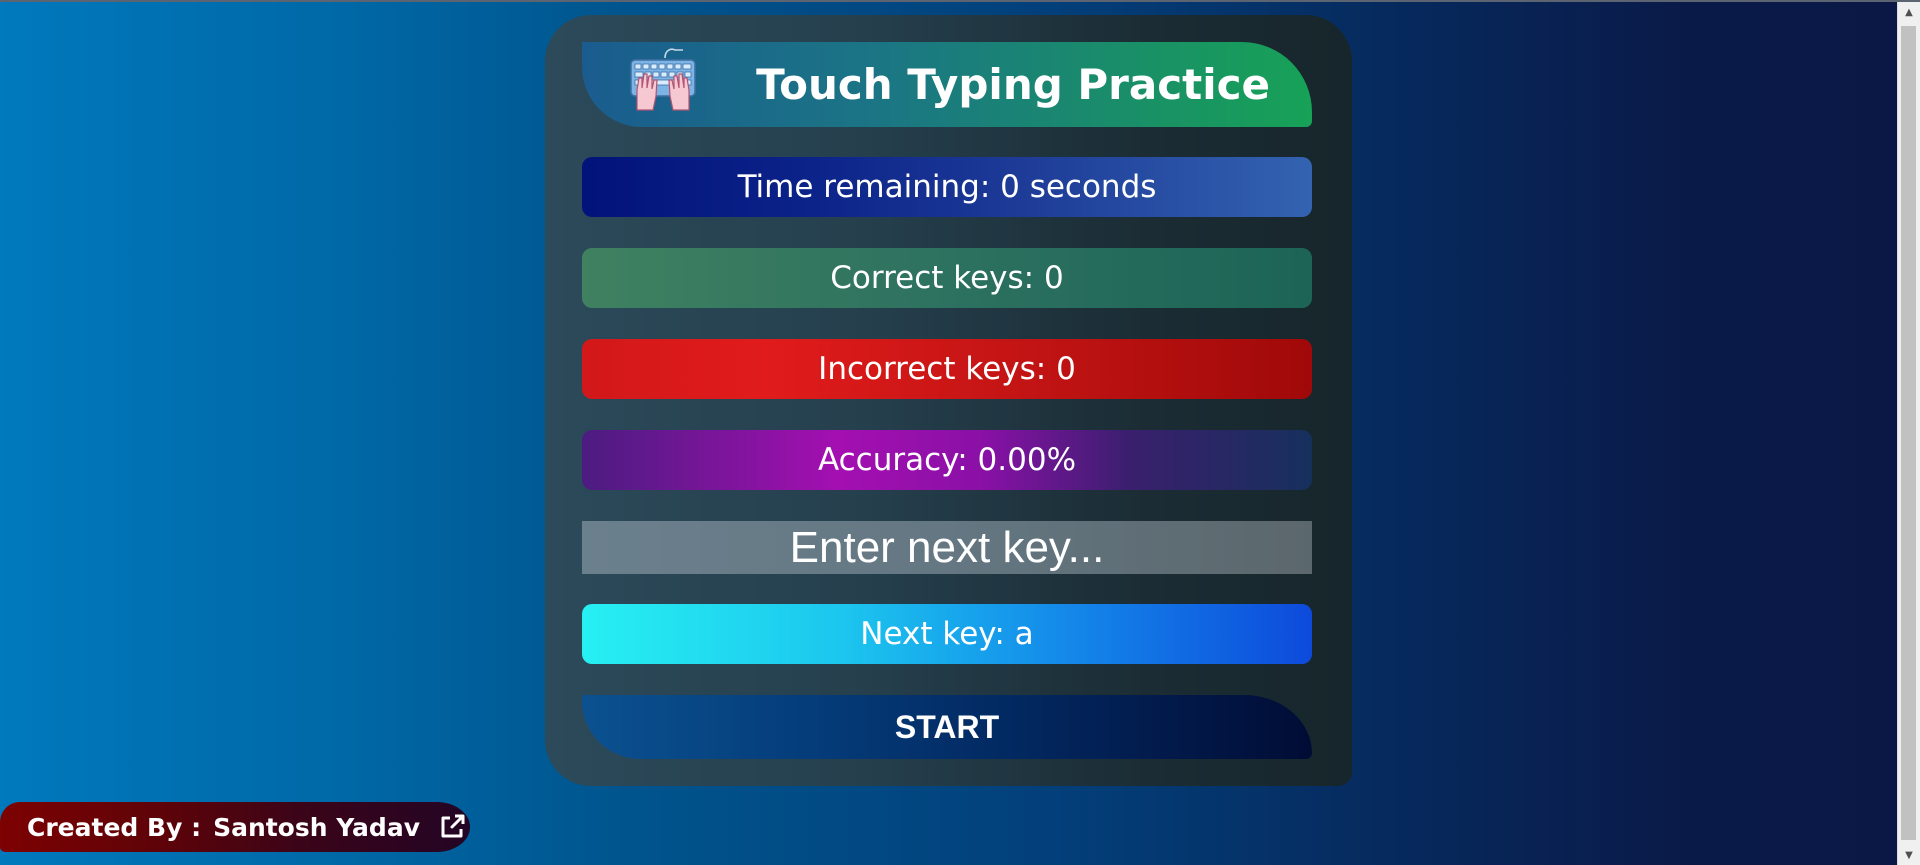  Describe the element at coordinates (947, 634) in the screenshot. I see `next-key-display: Next key: a` at that location.